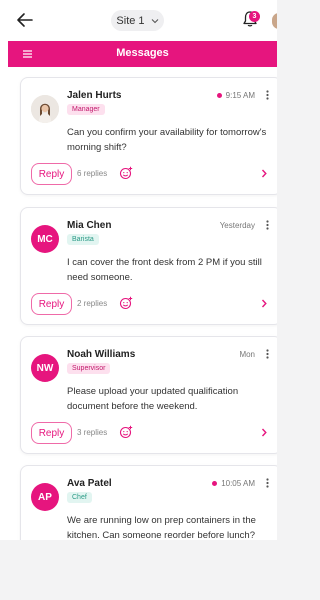 The width and height of the screenshot is (320, 600). I want to click on message-time: Mon, so click(247, 354).